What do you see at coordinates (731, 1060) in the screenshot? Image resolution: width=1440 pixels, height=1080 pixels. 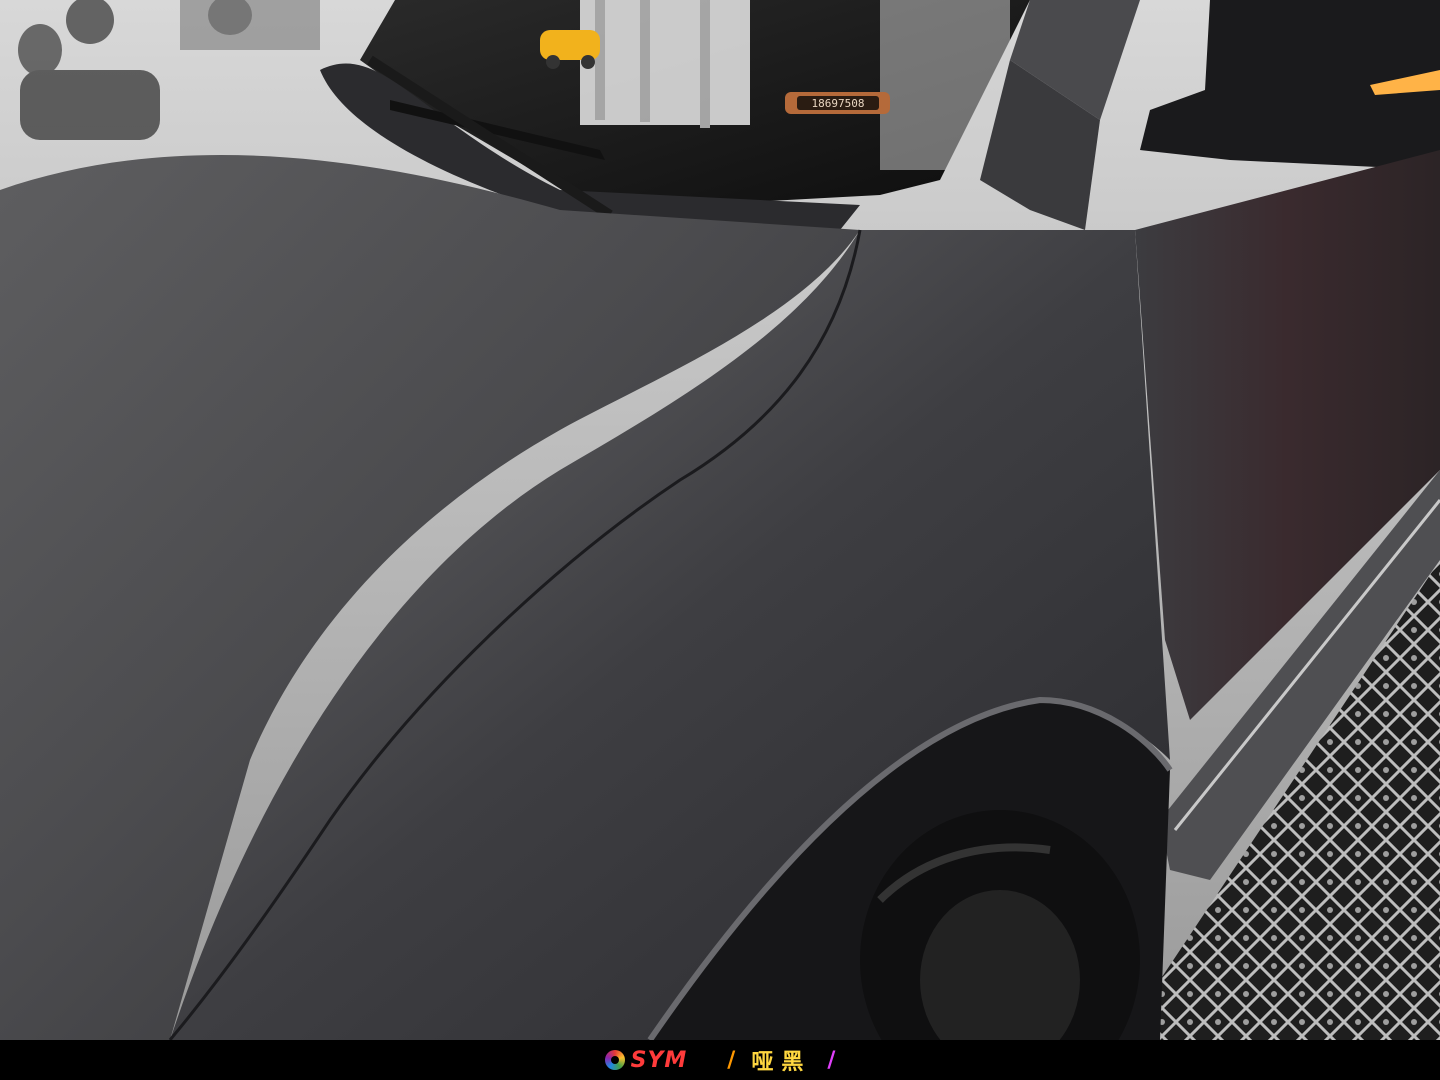 I see `caption-left-mark: /` at bounding box center [731, 1060].